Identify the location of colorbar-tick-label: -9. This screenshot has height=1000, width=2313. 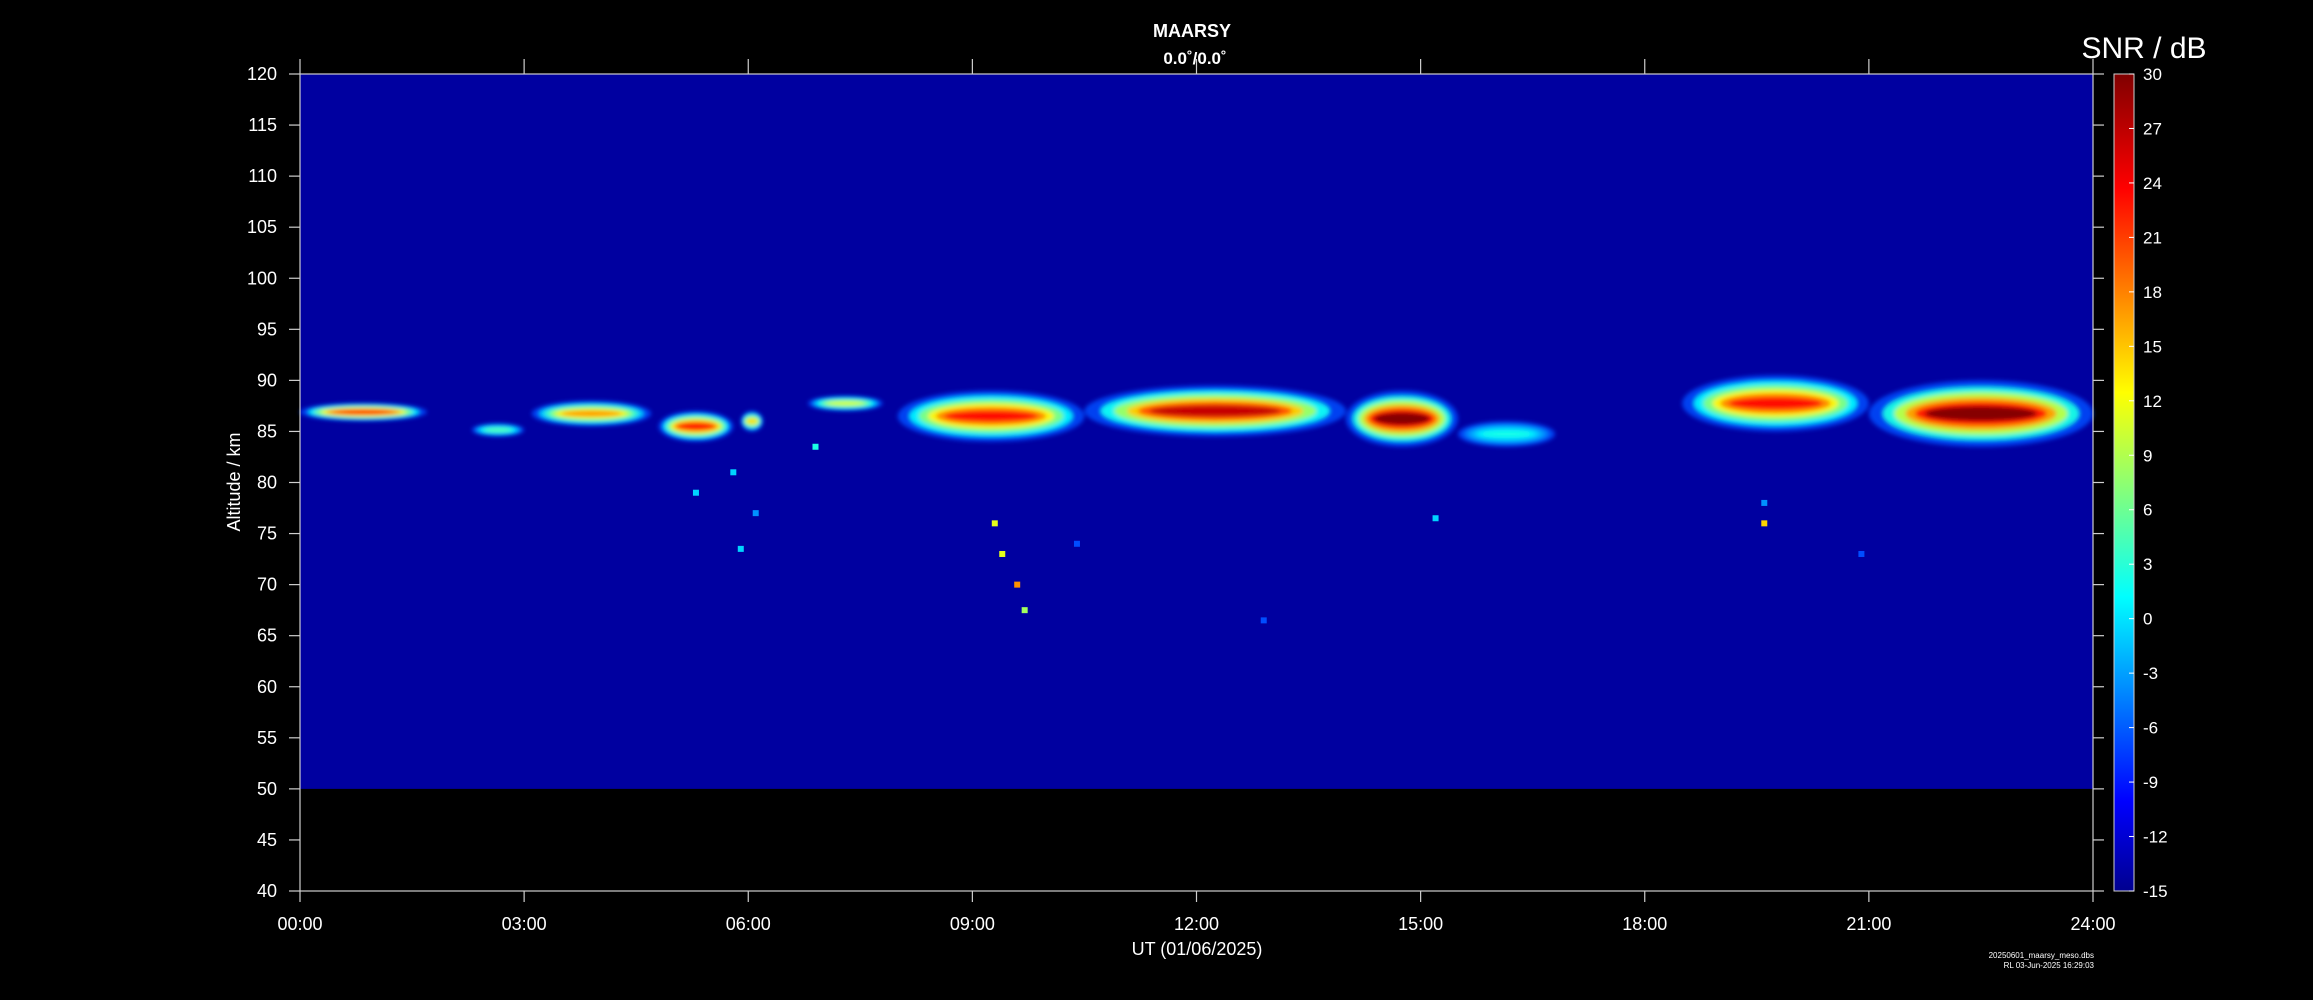
(2150, 782).